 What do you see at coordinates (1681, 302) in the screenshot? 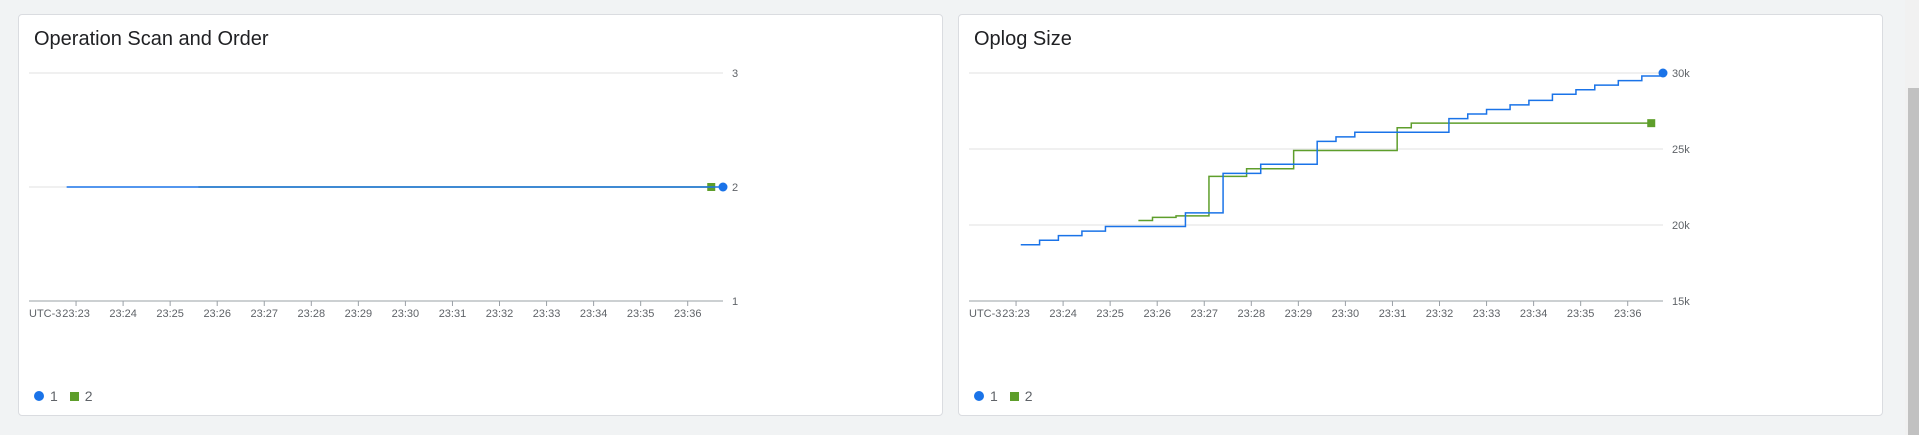
I see `y-tick-label: 15k` at bounding box center [1681, 302].